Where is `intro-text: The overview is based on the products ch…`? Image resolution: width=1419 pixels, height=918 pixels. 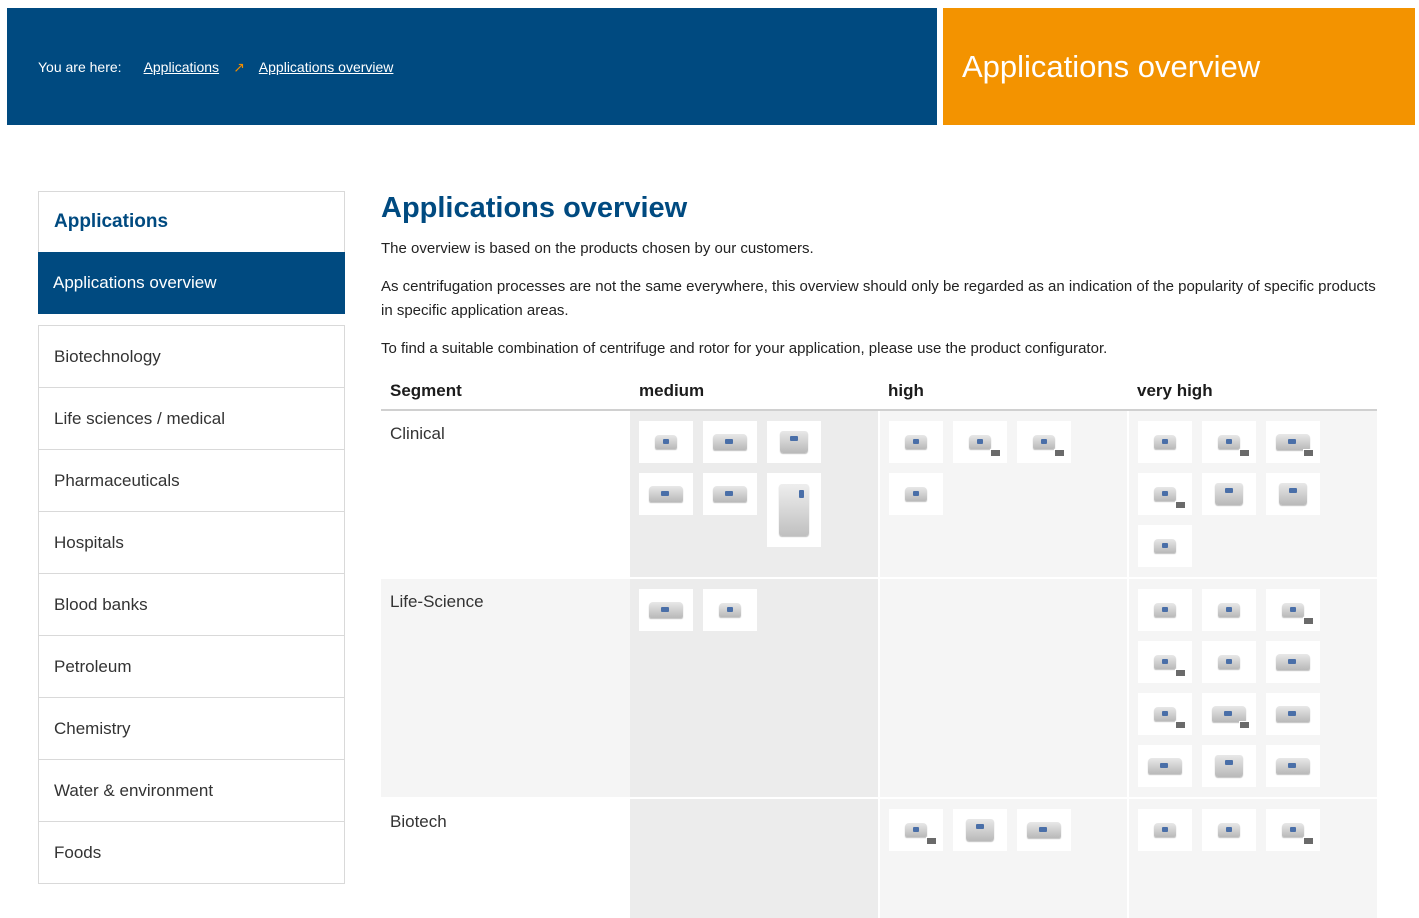
intro-text: The overview is based on the products ch… is located at coordinates (597, 248).